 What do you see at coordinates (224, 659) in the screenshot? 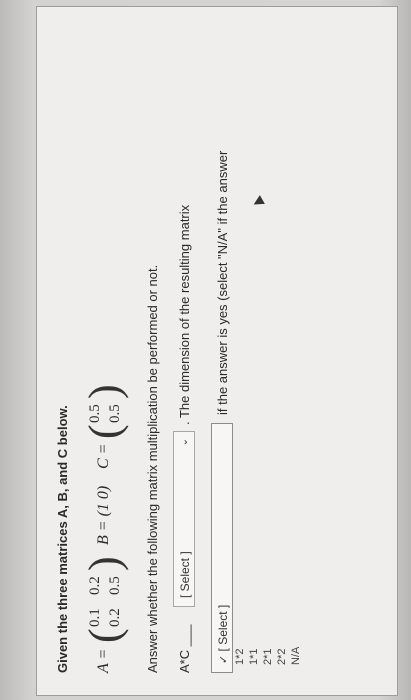
I see `check-icon: ✓` at bounding box center [224, 659].